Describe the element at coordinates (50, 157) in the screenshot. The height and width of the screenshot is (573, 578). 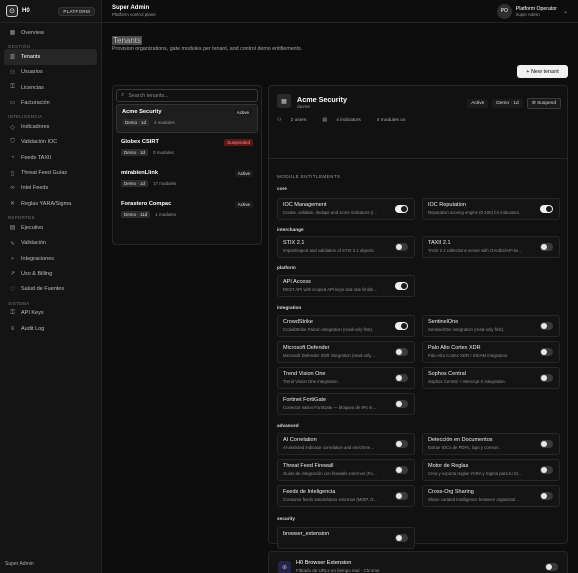
I see `sidebar-item-feeds-taxii: ◔ Feeds TAXII` at that location.